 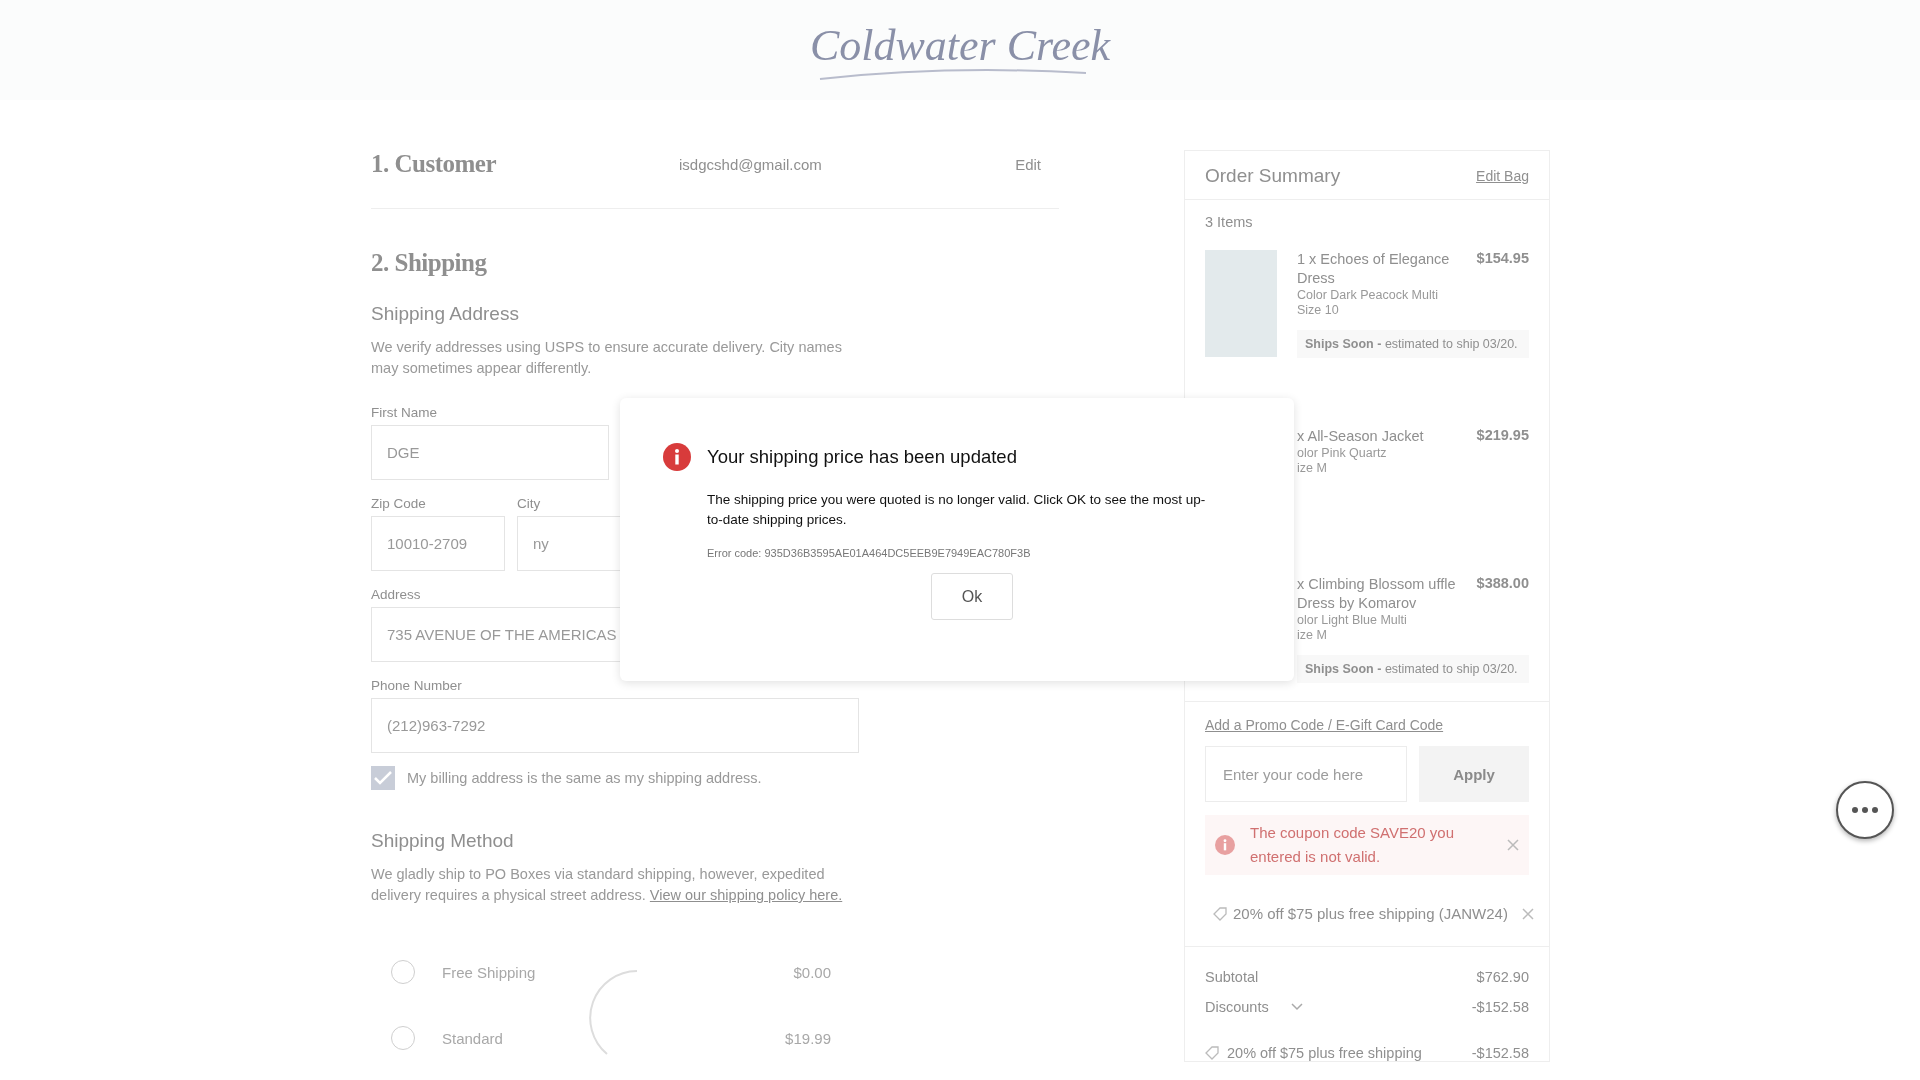 I want to click on shipping-method-note: We gladly ship to PO Boxes via standard shipping, however, expedited delivery requires a physical street address. View our shipping policy here., so click(x=607, y=885).